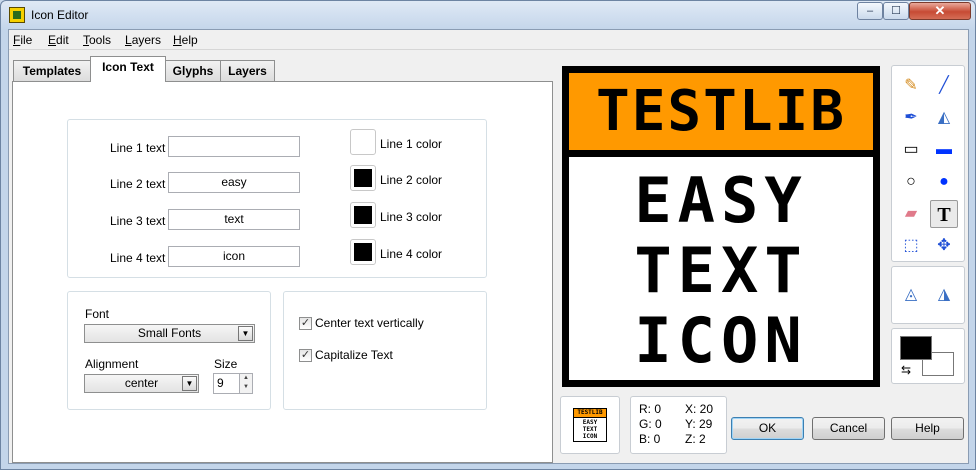  Describe the element at coordinates (896, 11) in the screenshot. I see `maximize-button: ☐` at that location.